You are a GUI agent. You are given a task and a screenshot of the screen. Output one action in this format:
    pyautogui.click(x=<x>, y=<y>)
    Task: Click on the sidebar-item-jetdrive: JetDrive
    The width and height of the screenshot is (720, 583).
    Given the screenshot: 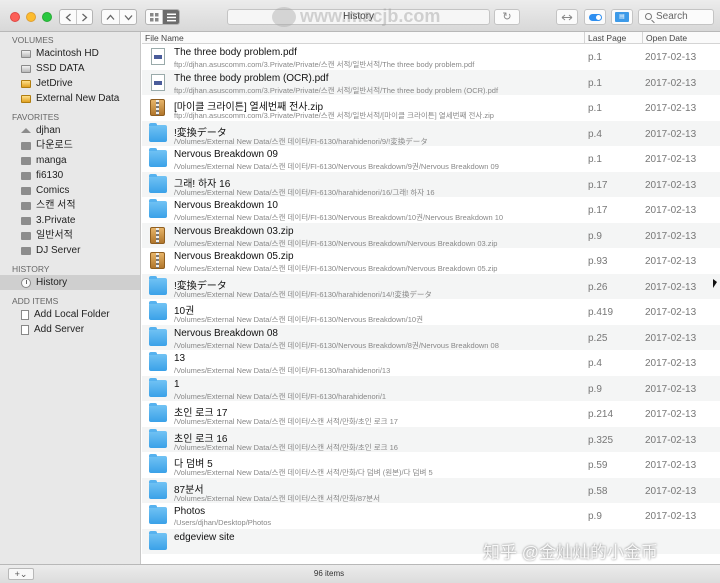 What is the action you would take?
    pyautogui.click(x=70, y=83)
    